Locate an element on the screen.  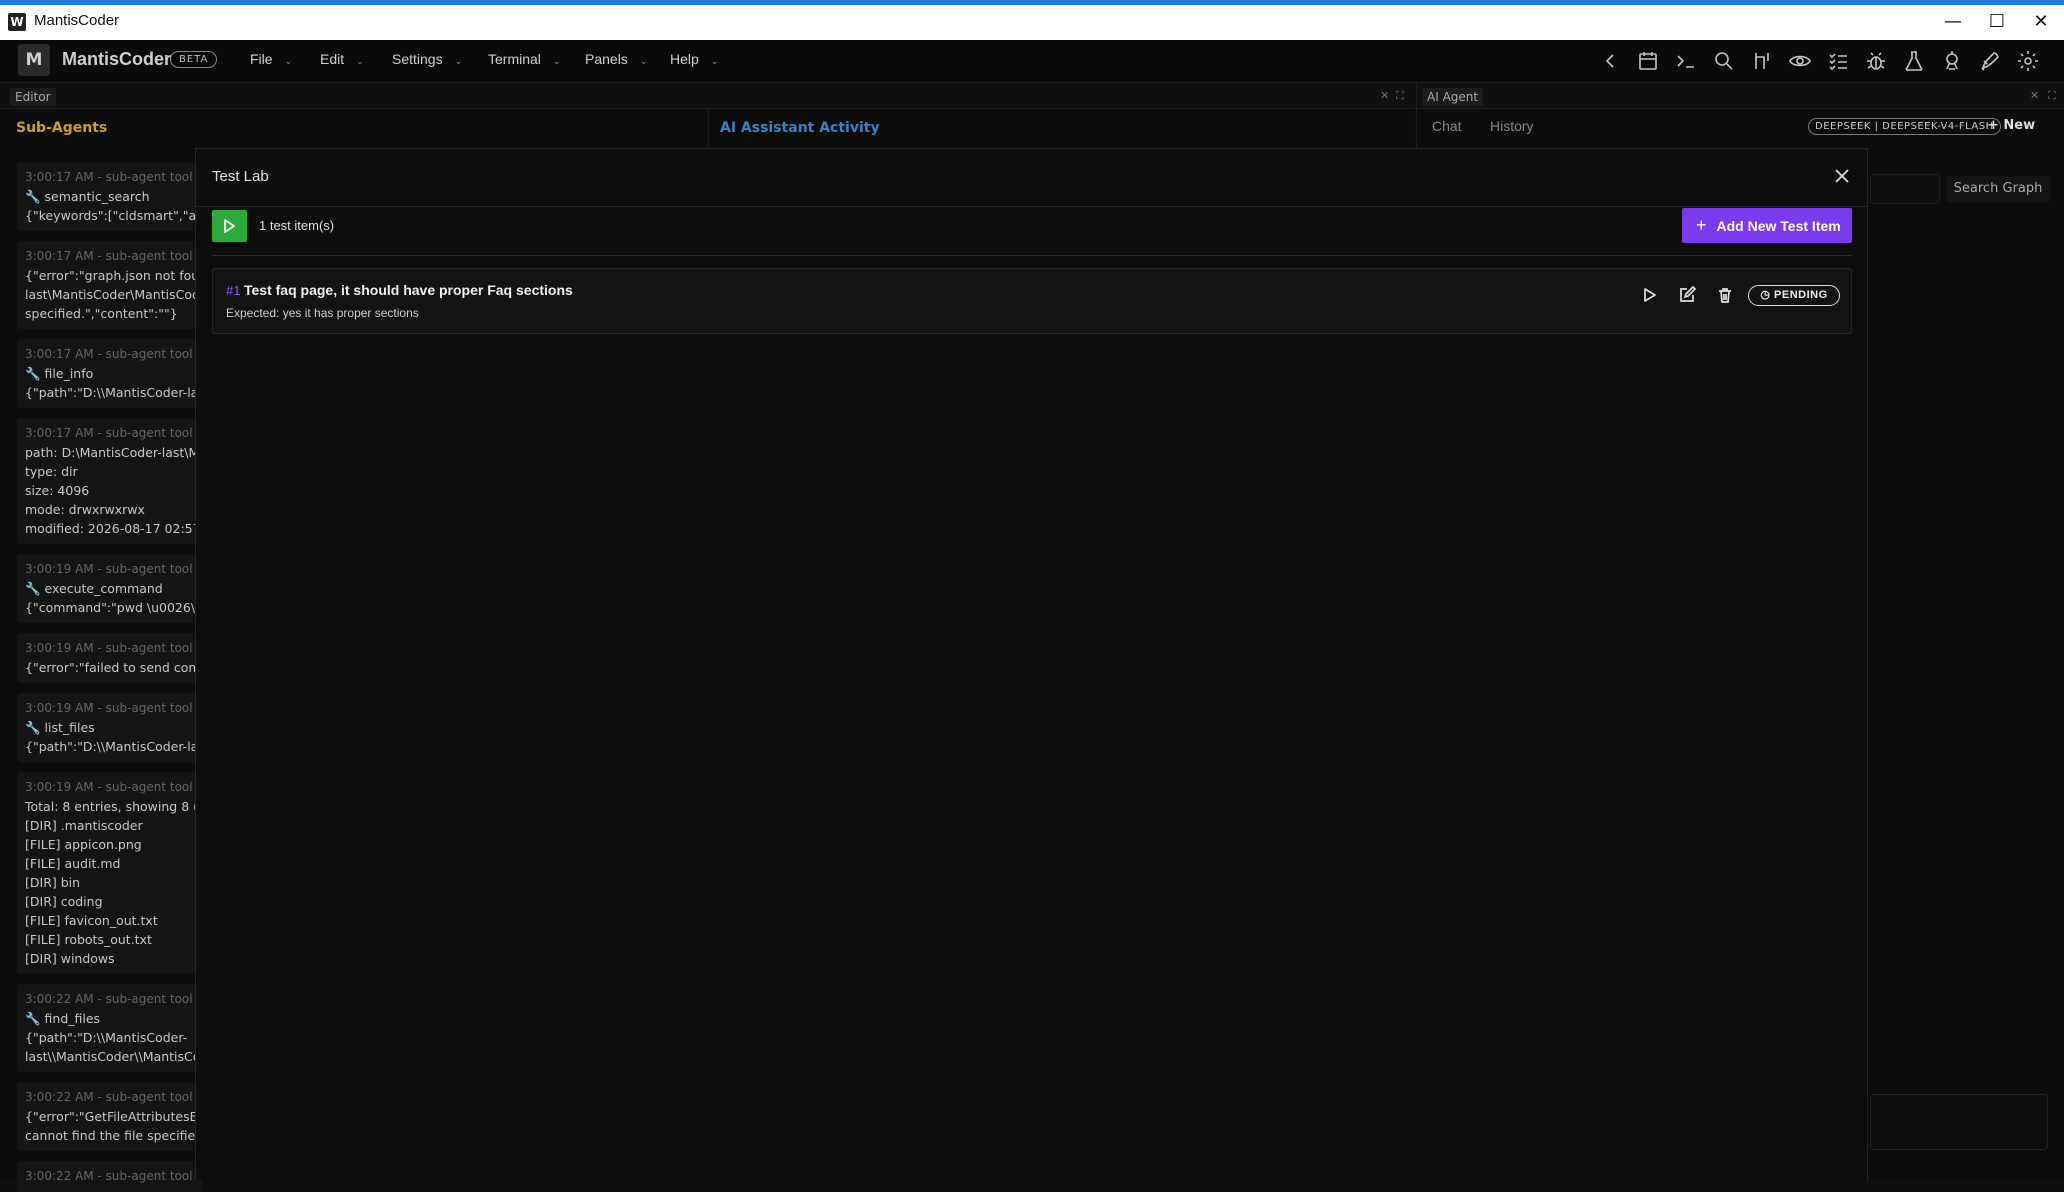
menu-panels-label: Panels is located at coordinates (606, 59).